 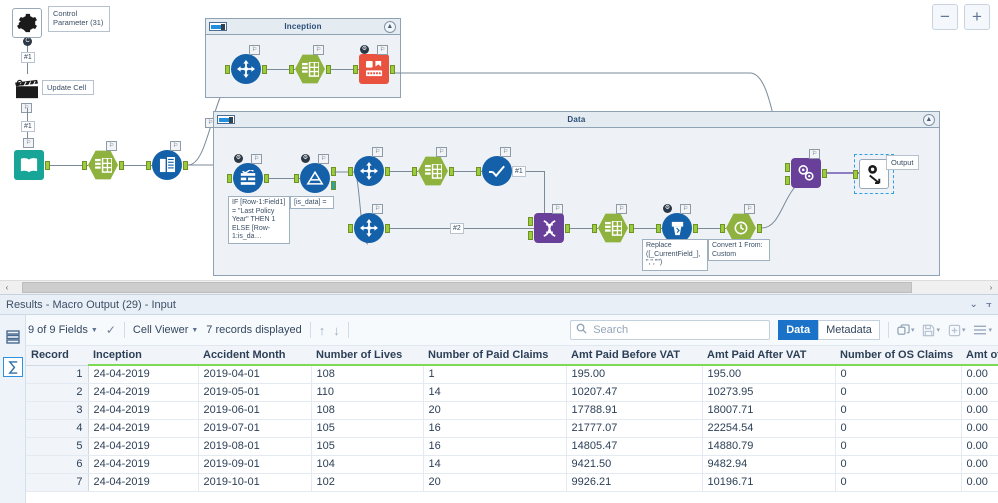 I want to click on cell-value: 2019-05-01, so click(x=255, y=392).